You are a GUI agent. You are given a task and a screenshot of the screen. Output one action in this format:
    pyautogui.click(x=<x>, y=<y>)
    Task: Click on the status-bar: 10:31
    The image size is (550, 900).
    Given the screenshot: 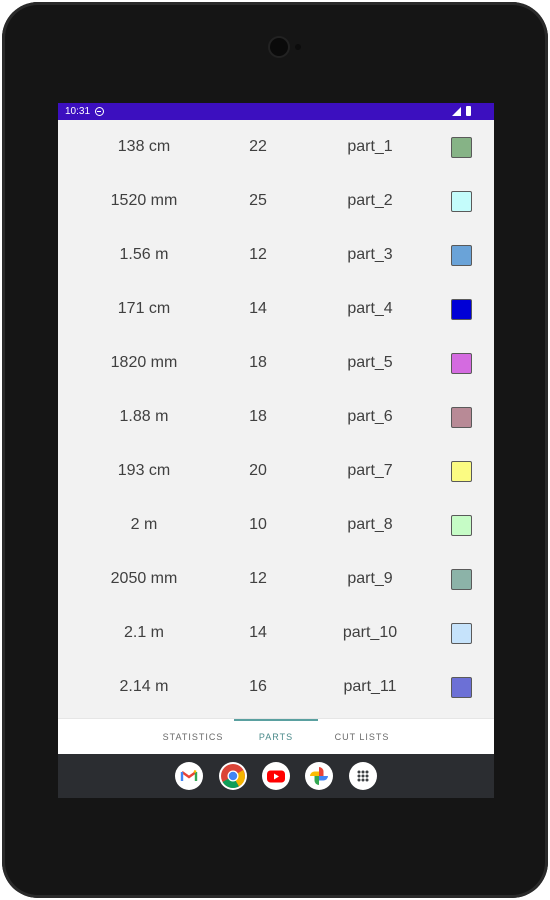 What is the action you would take?
    pyautogui.click(x=276, y=111)
    